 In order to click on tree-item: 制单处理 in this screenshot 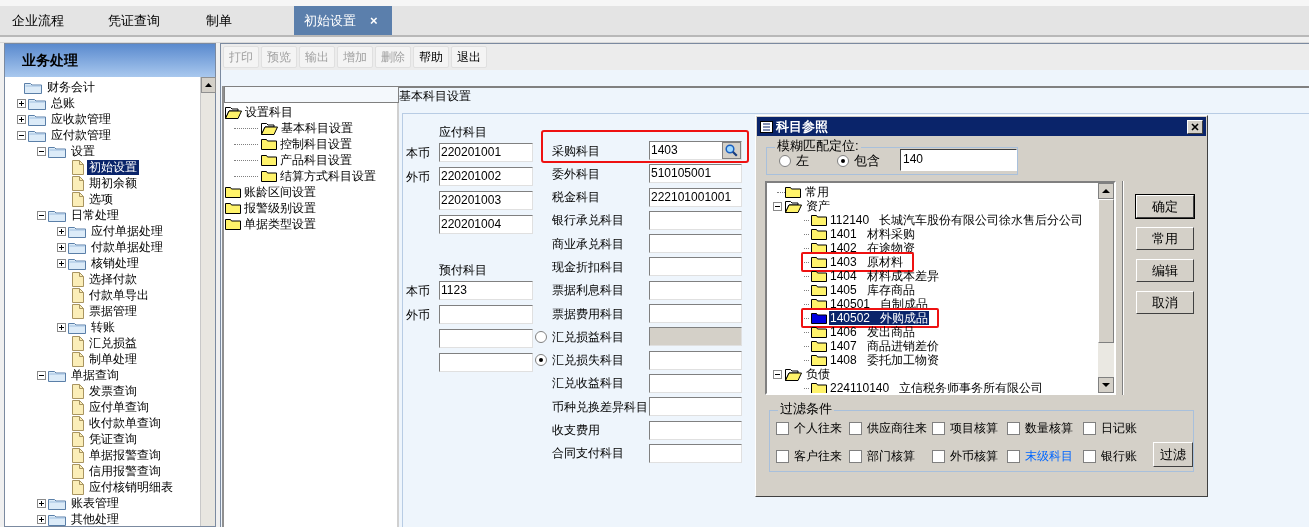, I will do `click(113, 359)`.